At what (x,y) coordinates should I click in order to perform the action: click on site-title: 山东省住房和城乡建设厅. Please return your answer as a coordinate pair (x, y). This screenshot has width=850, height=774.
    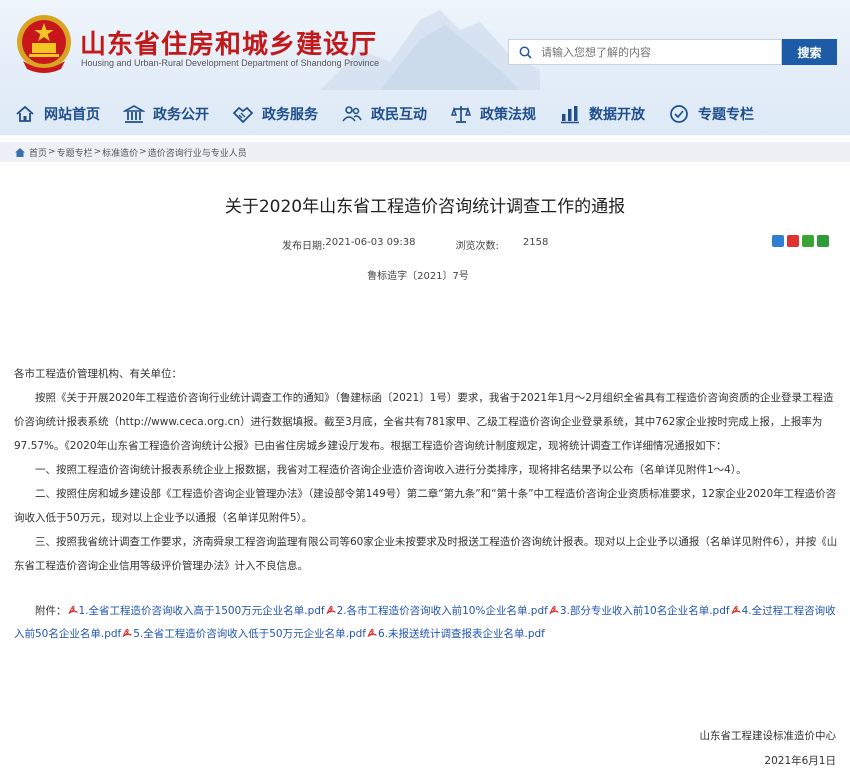
    Looking at the image, I should click on (228, 42).